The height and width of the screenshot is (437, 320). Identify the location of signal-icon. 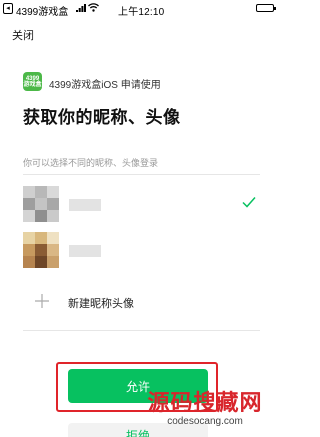
(81, 8).